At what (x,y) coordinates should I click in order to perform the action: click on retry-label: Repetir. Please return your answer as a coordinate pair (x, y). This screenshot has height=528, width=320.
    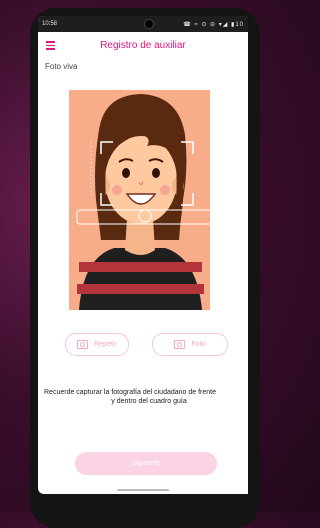
    Looking at the image, I should click on (105, 344).